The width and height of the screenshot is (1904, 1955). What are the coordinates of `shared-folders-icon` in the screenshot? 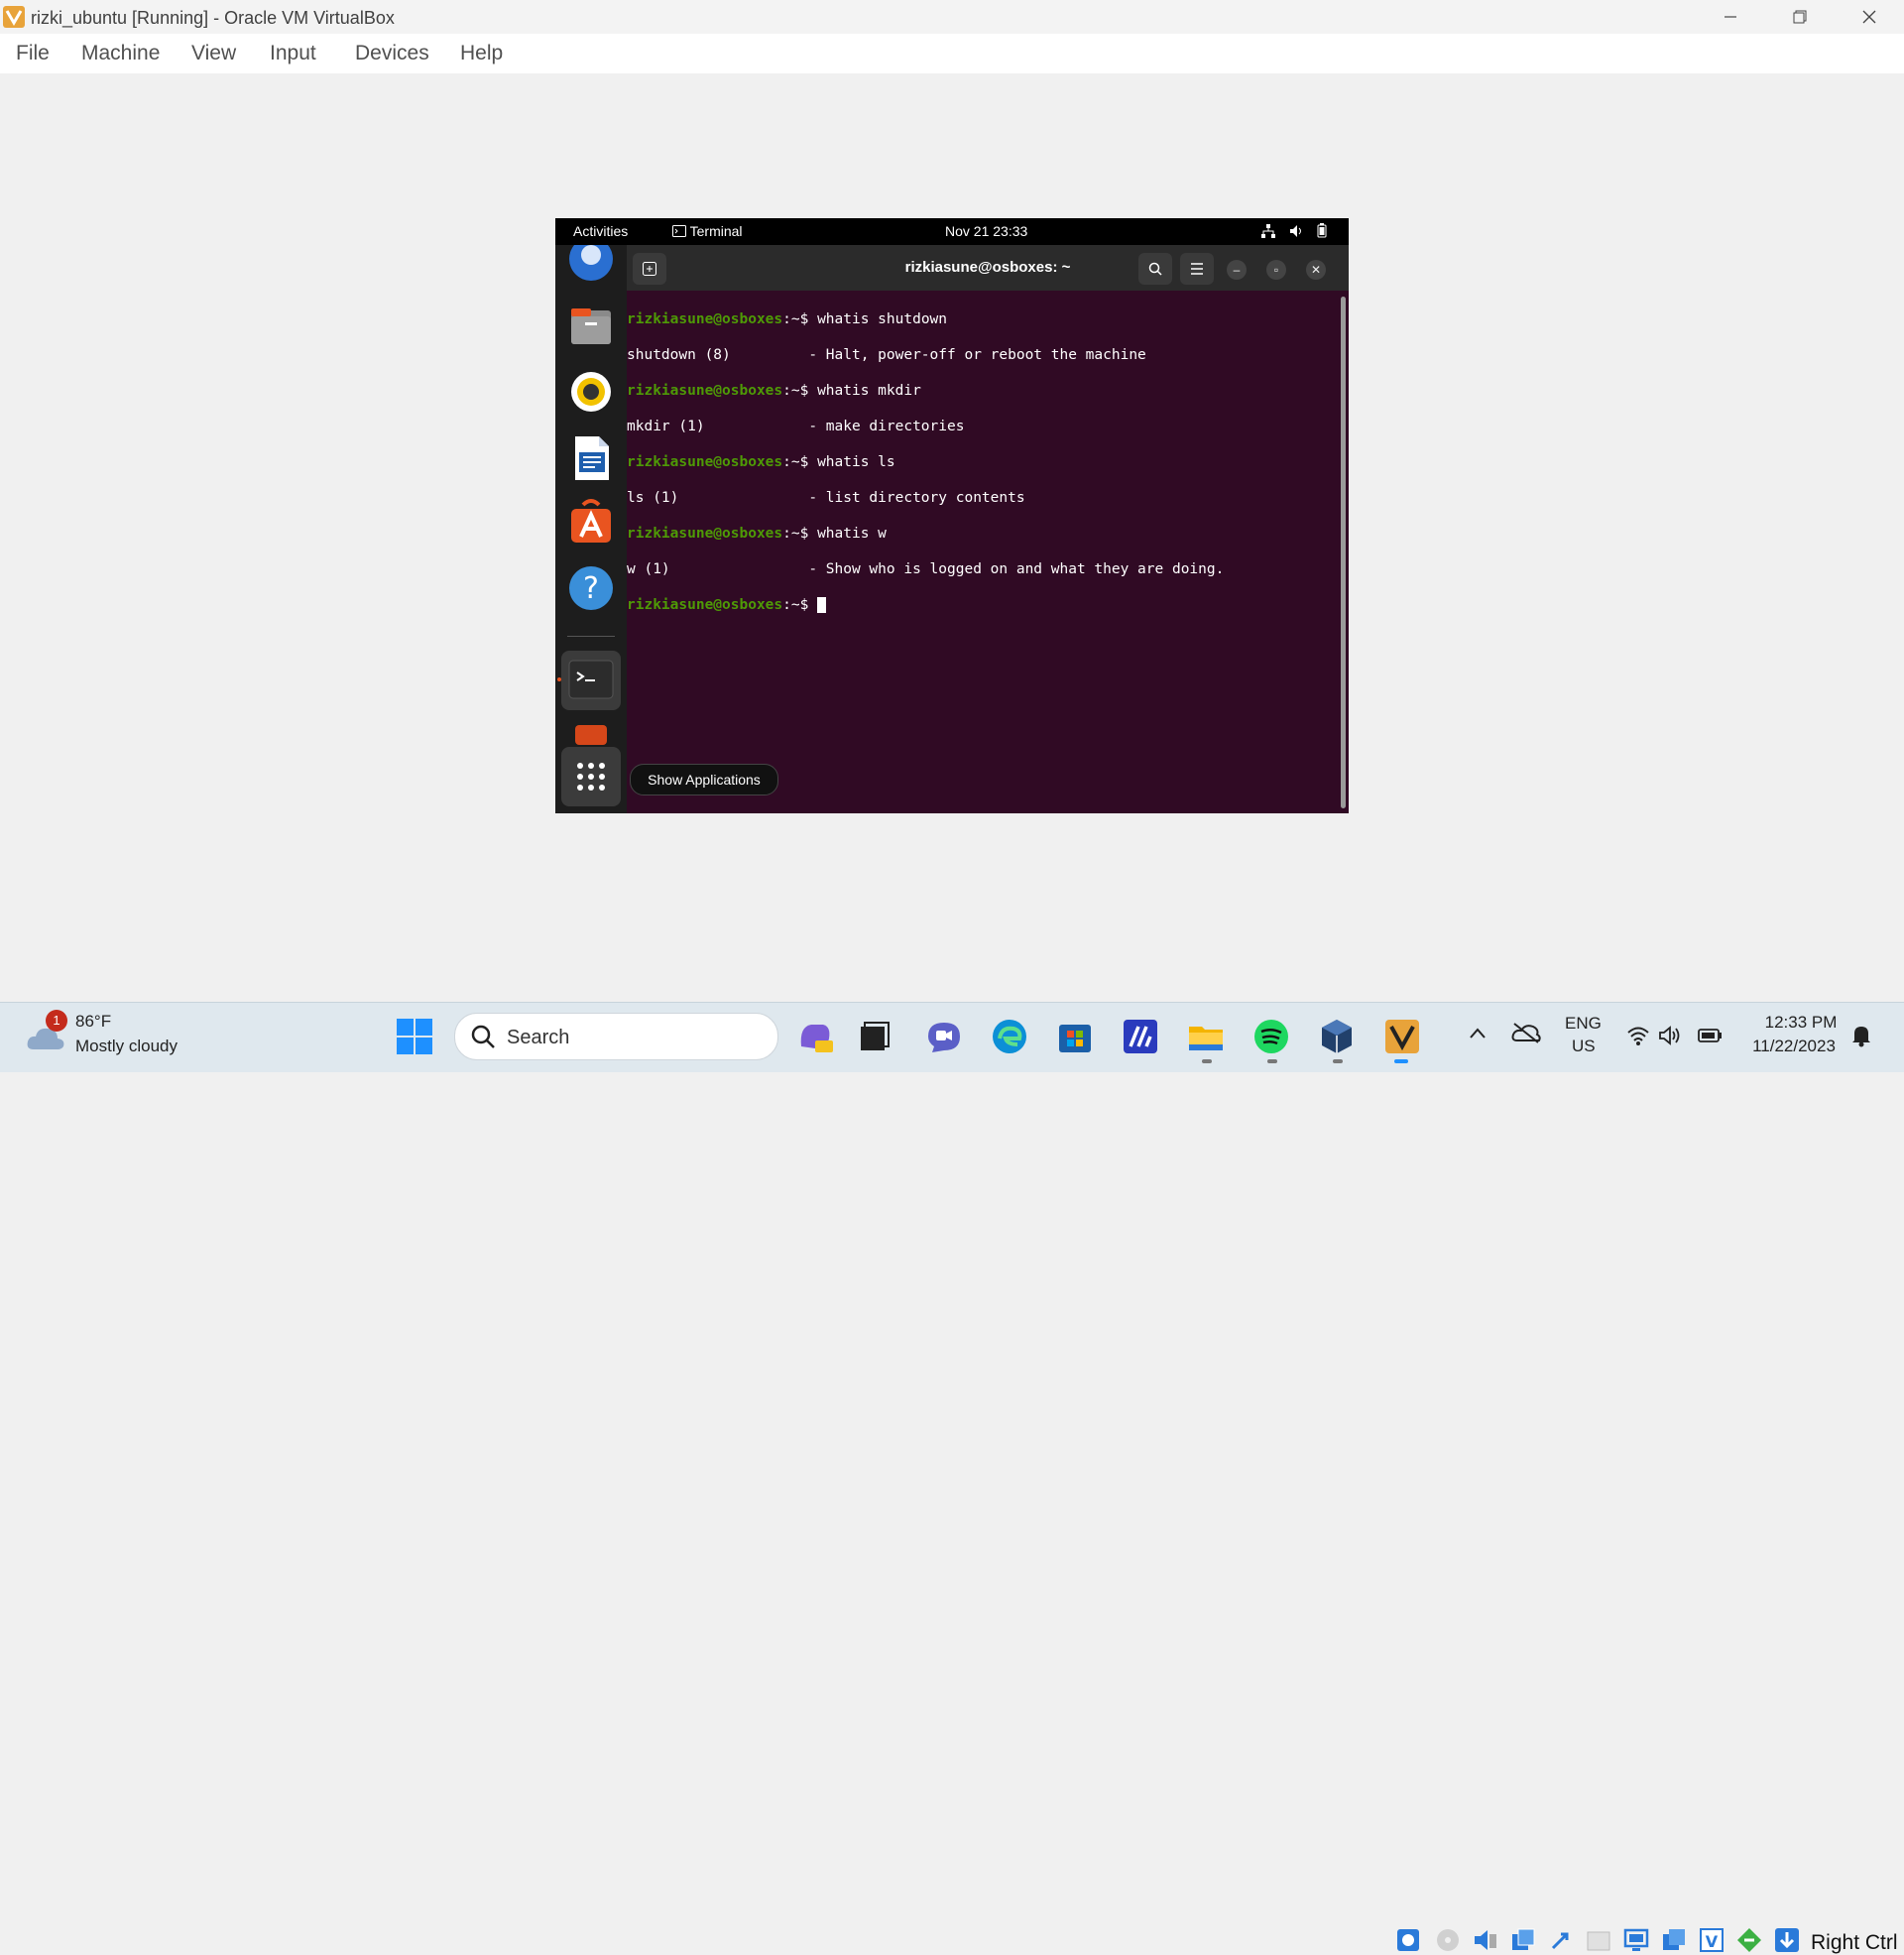 It's located at (1598, 1940).